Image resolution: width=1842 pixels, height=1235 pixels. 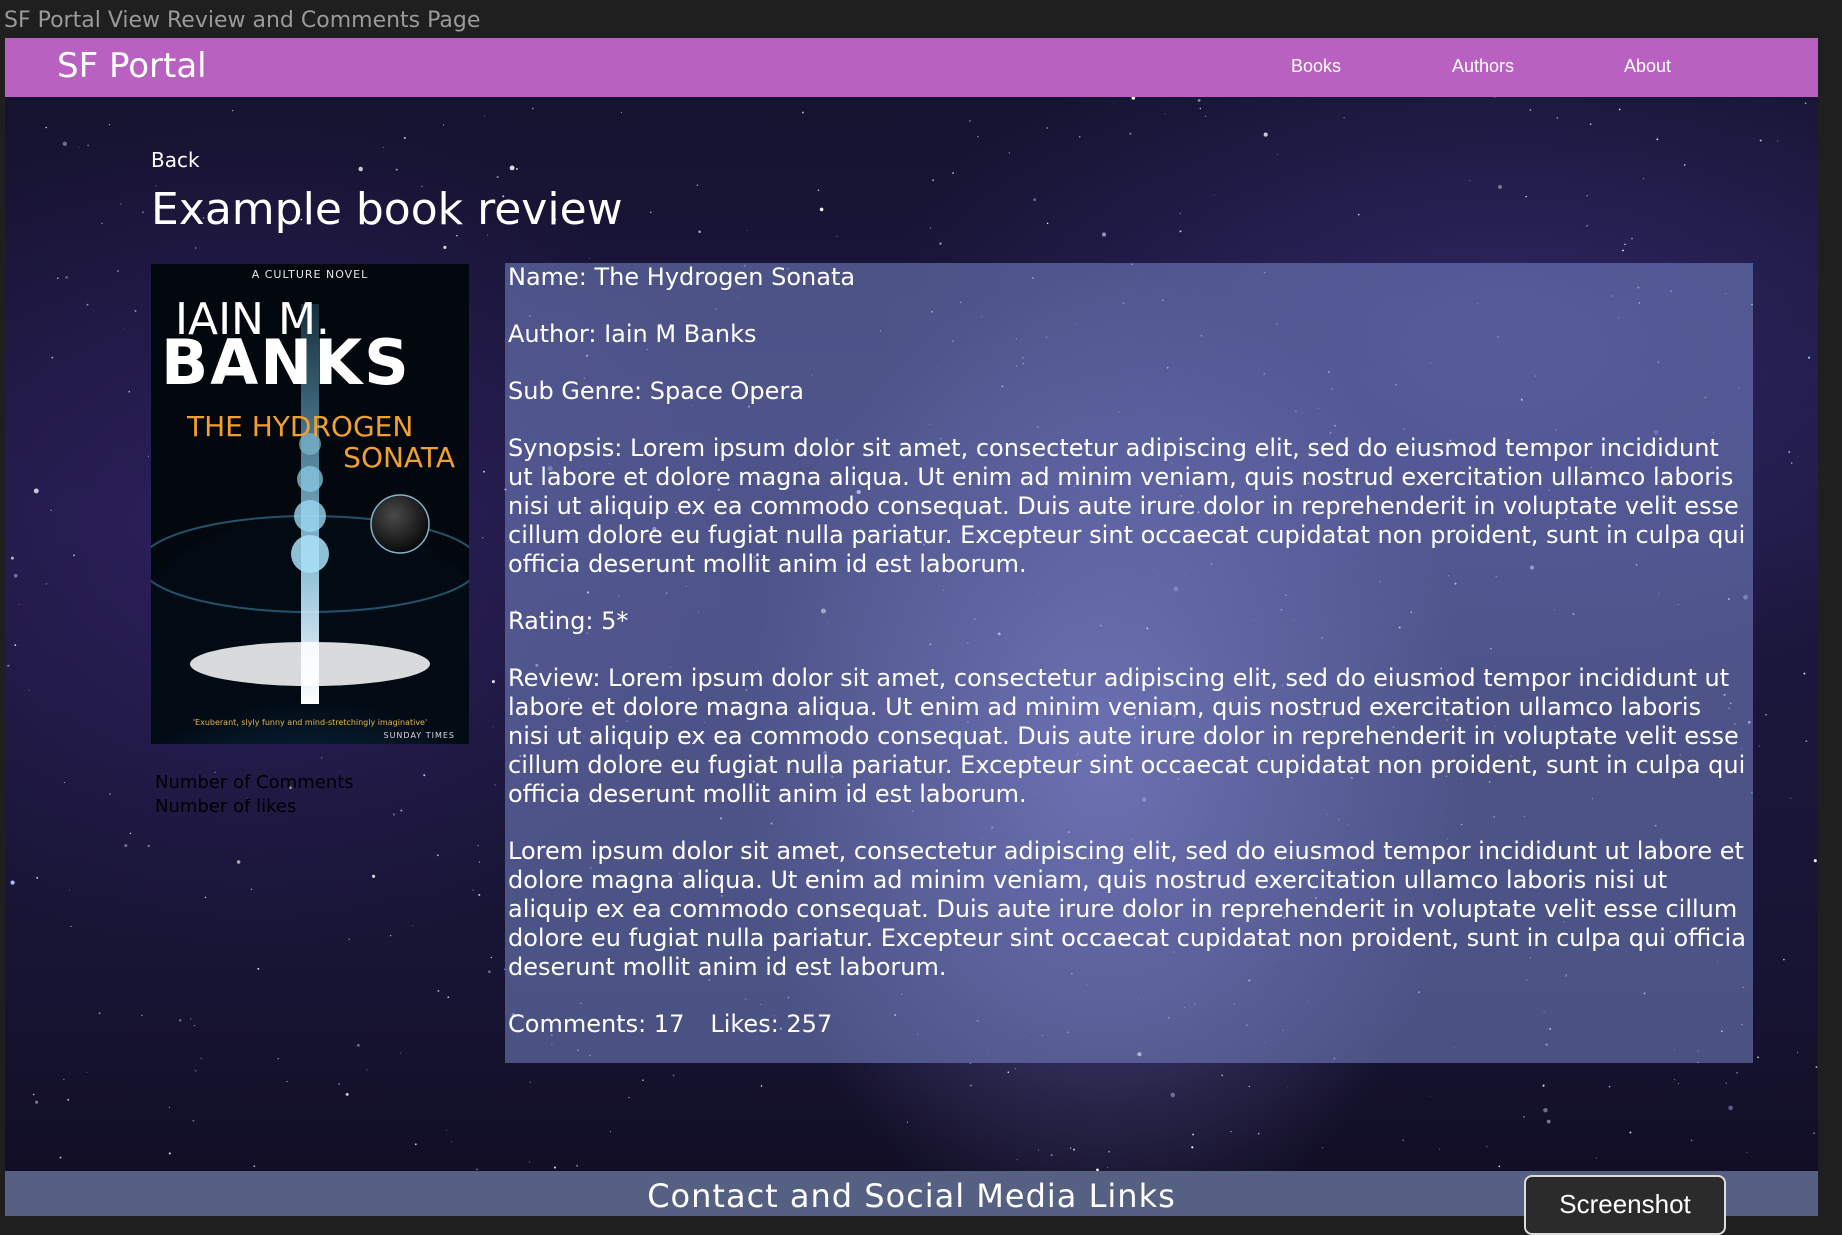 What do you see at coordinates (286, 362) in the screenshot?
I see `cover-author-last: BANKS` at bounding box center [286, 362].